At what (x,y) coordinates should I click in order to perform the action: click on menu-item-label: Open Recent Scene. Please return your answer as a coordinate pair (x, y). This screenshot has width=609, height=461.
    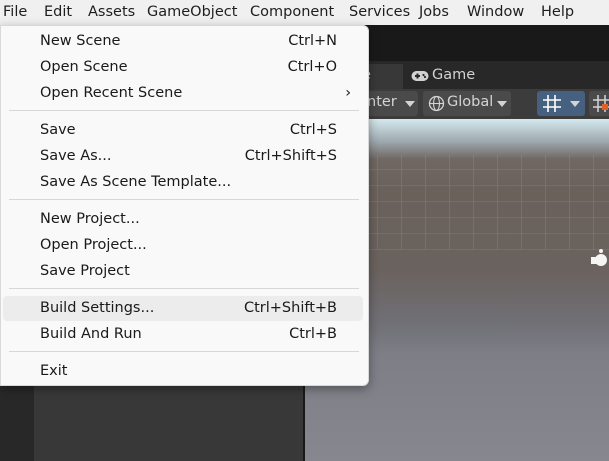
    Looking at the image, I should click on (111, 93).